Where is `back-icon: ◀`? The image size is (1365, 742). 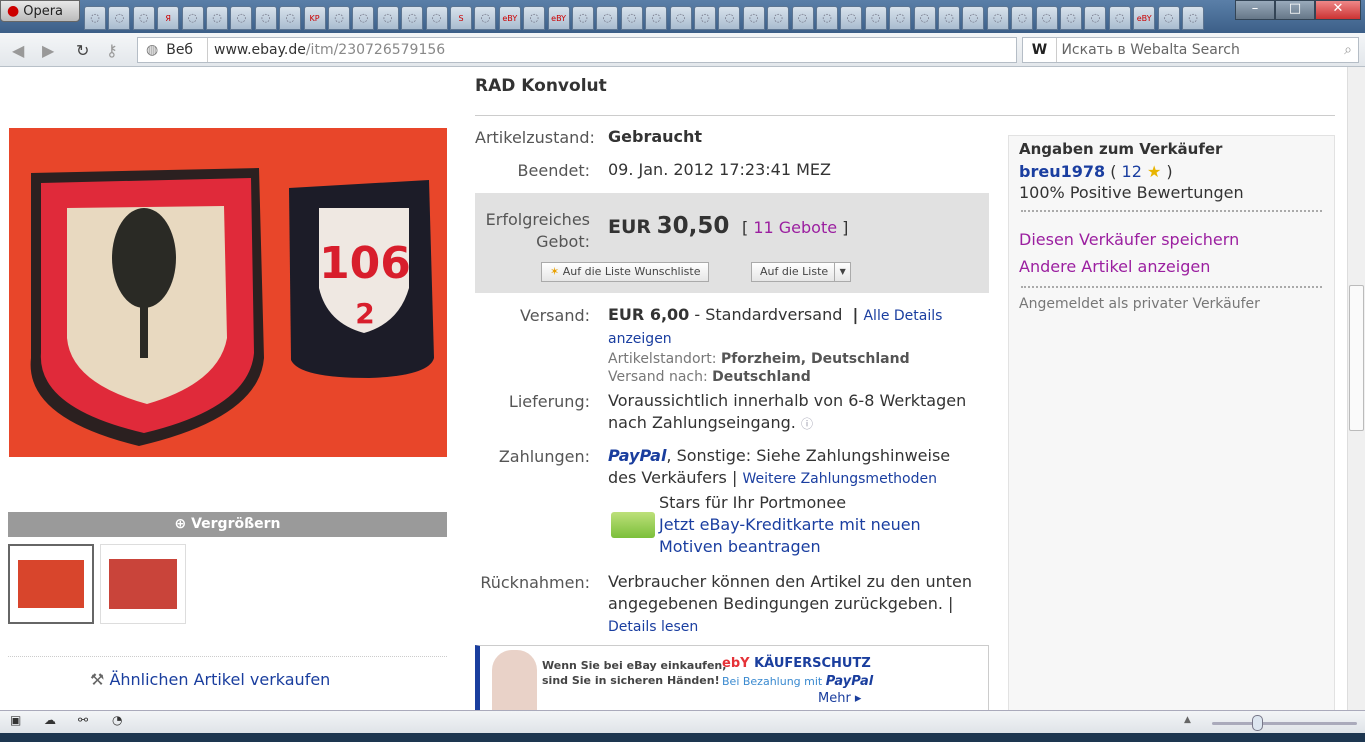
back-icon: ◀ is located at coordinates (18, 50).